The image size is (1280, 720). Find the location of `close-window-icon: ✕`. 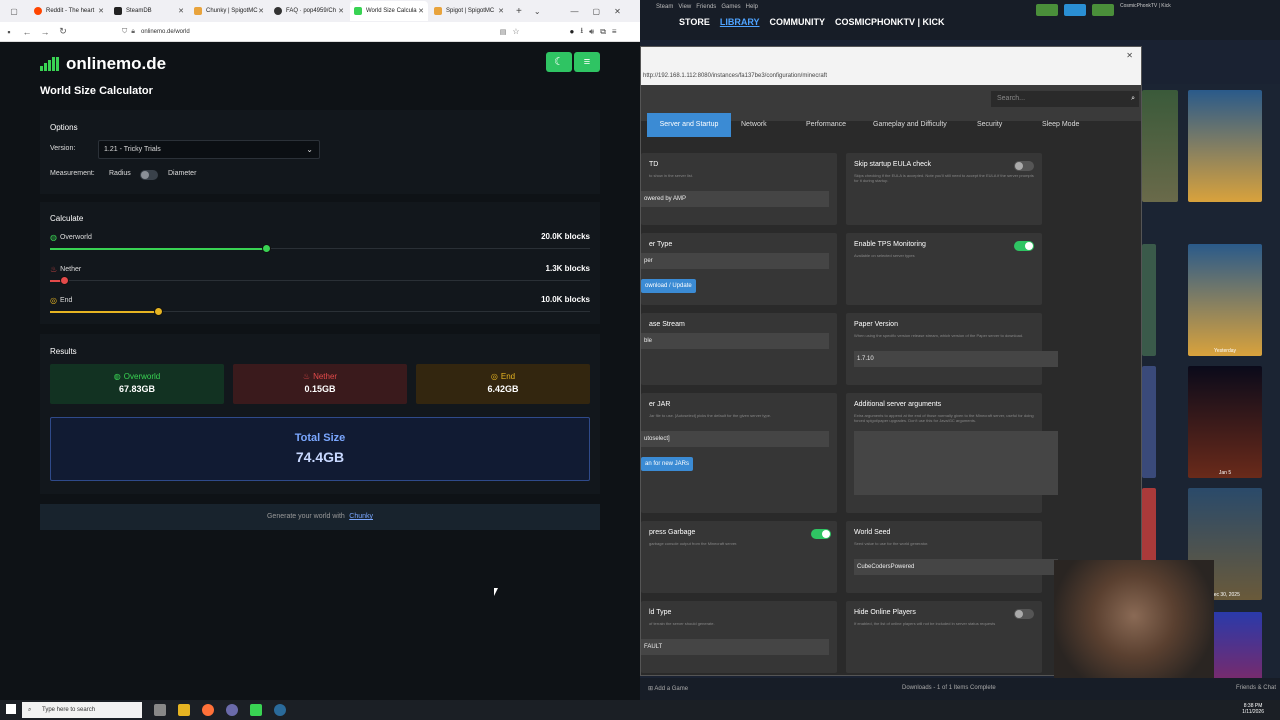

close-window-icon: ✕ is located at coordinates (617, 11).